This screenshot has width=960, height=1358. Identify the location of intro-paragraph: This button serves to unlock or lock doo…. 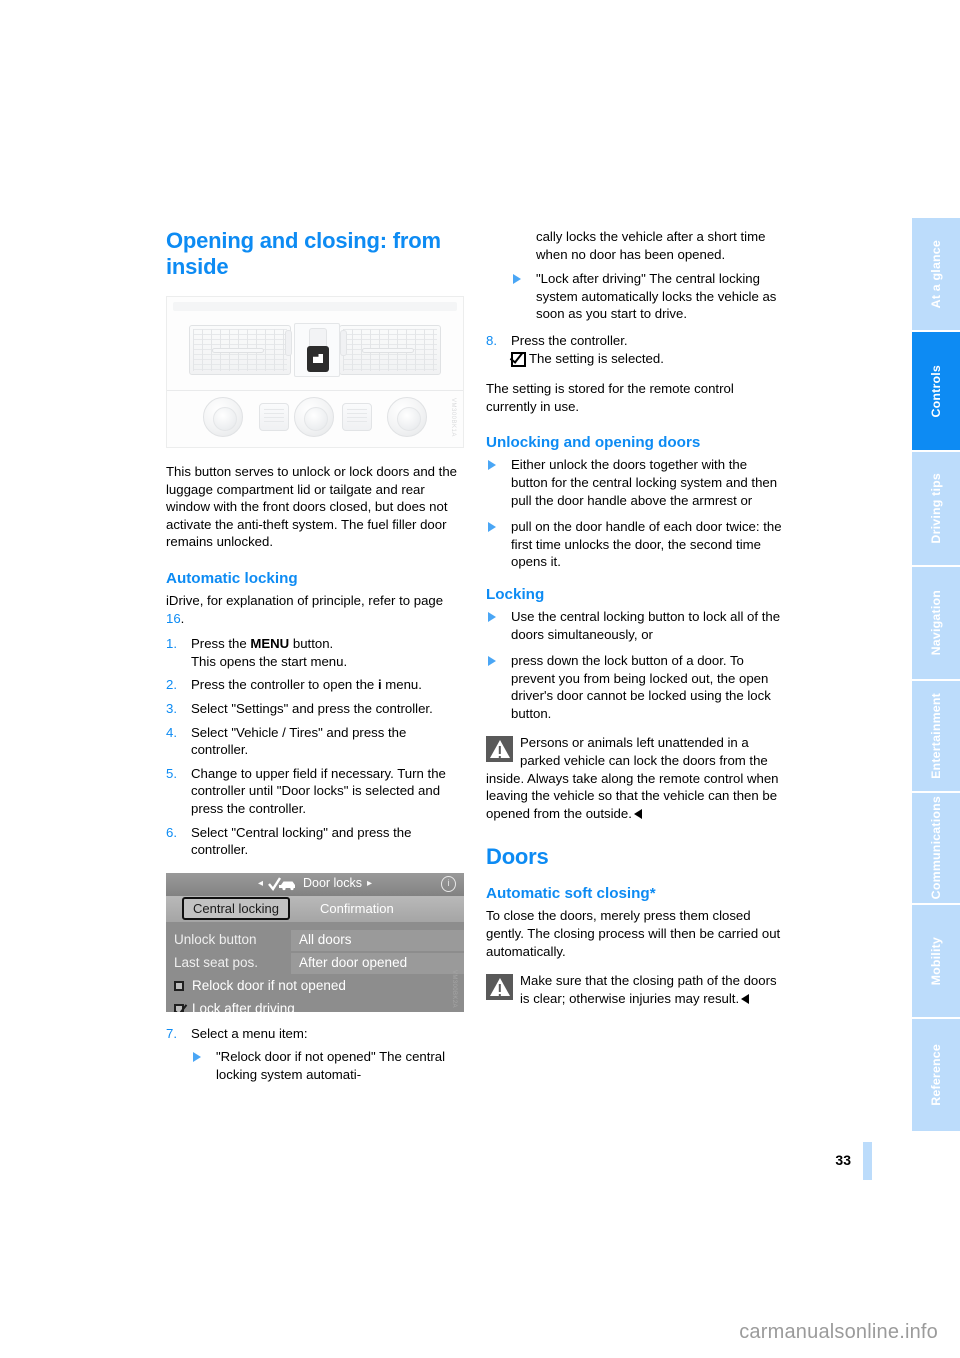
(312, 507).